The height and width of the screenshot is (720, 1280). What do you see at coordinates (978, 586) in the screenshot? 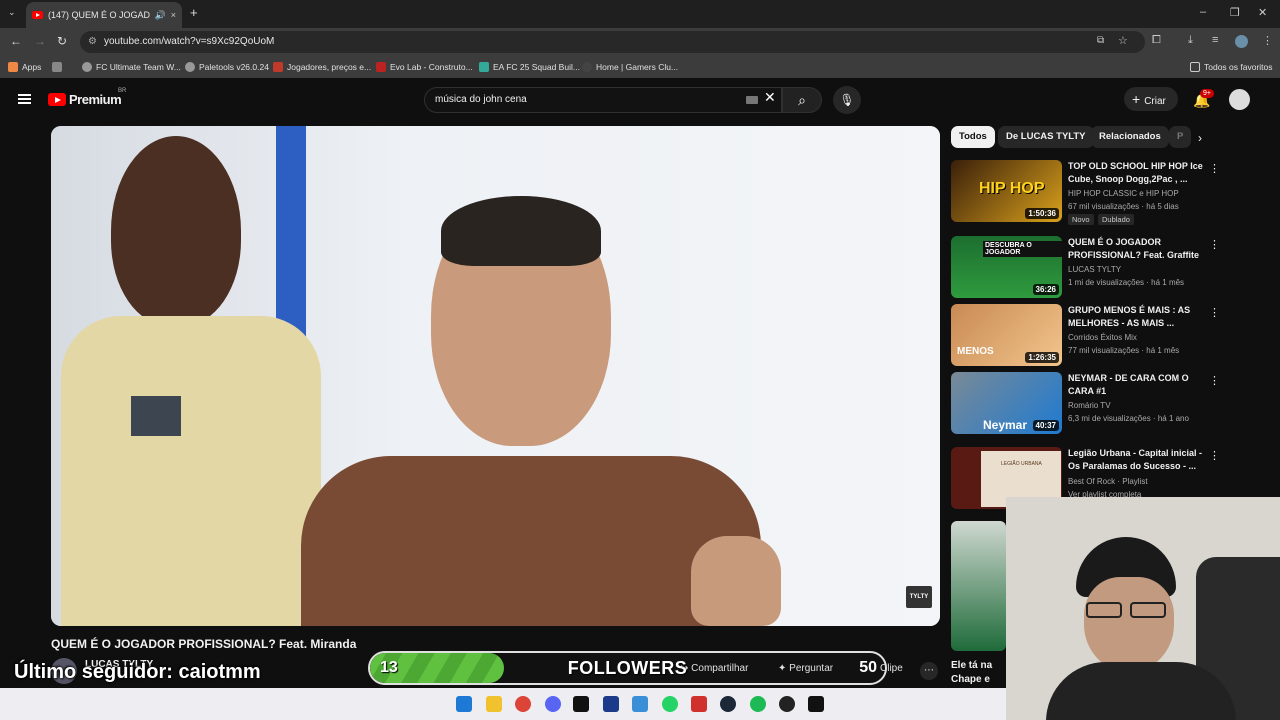
I see `recommendation-thumbnail-partial` at bounding box center [978, 586].